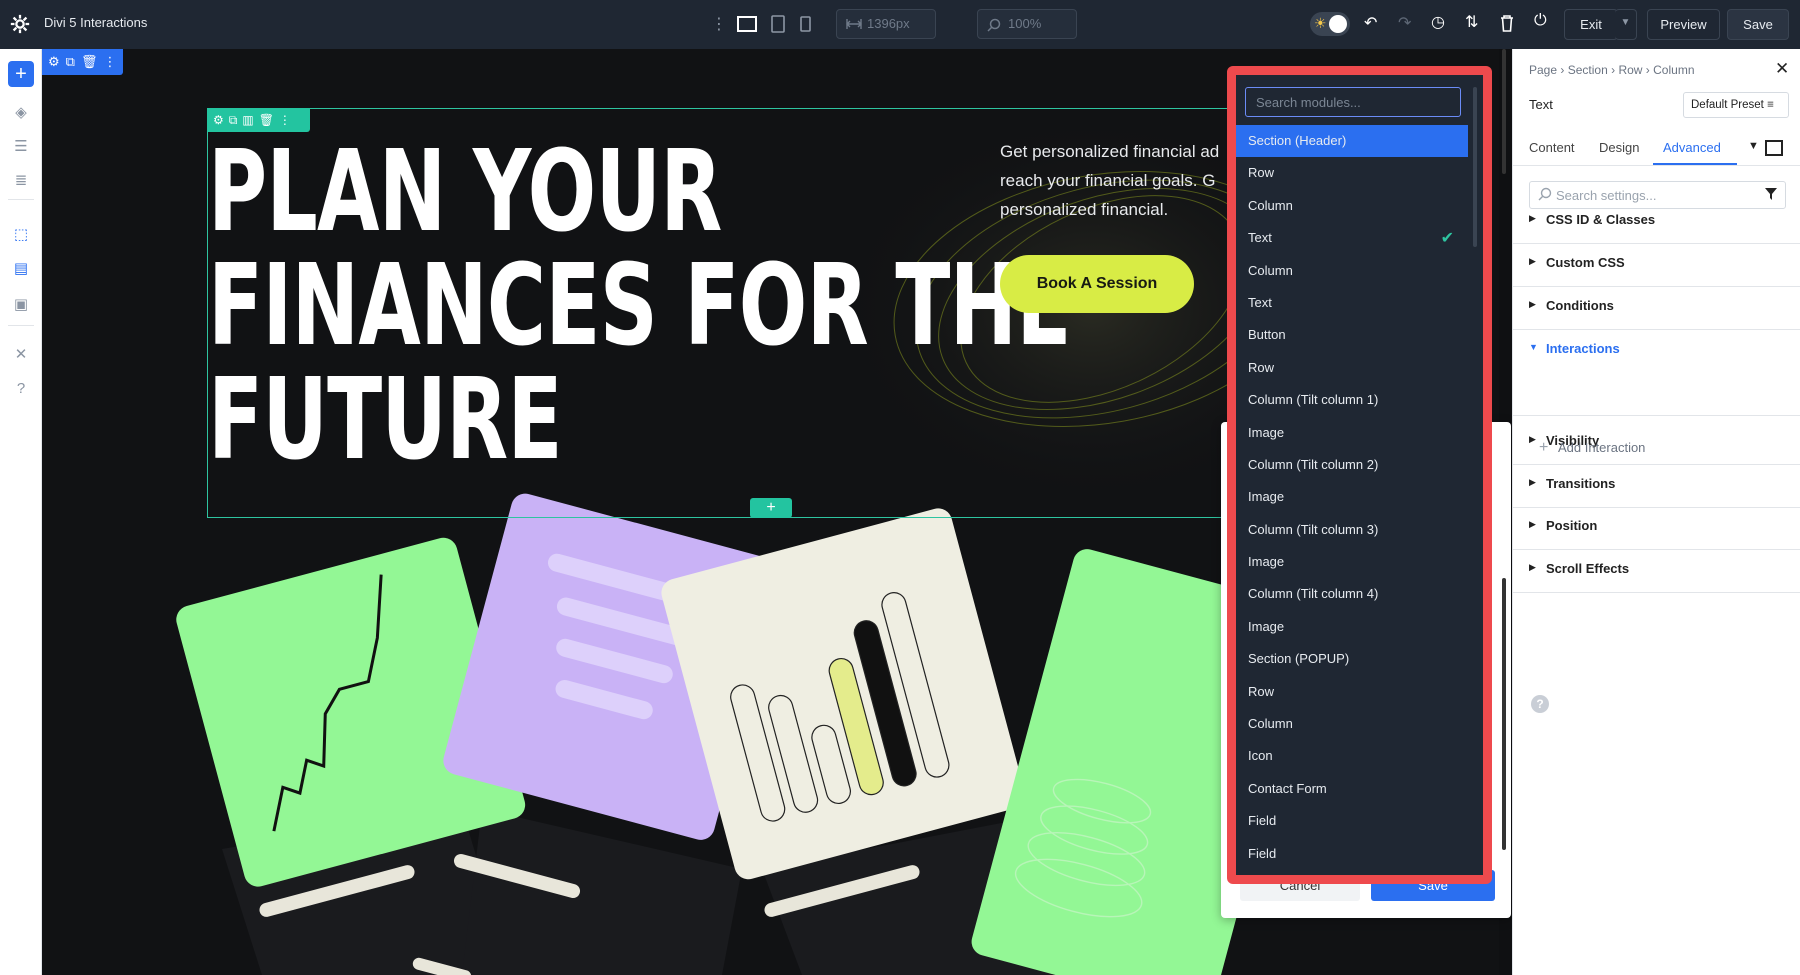 The width and height of the screenshot is (1800, 975). Describe the element at coordinates (1352, 659) in the screenshot. I see `module-option: Section (POPUP)` at that location.